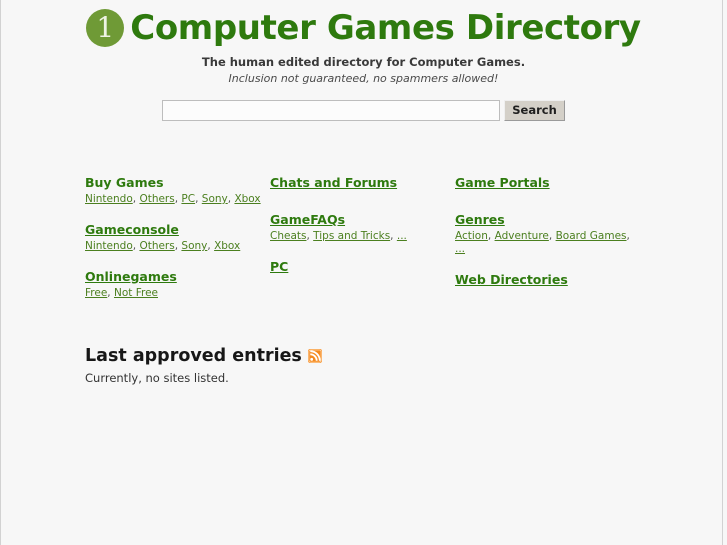  I want to click on category-sublink: Board Games, so click(591, 236).